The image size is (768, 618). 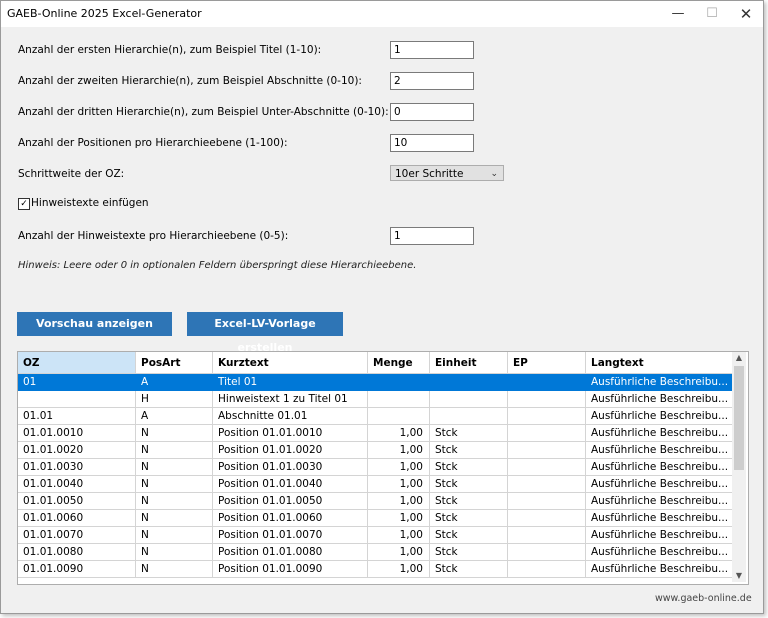 I want to click on cell-oz: 01.01.0060, so click(x=77, y=518).